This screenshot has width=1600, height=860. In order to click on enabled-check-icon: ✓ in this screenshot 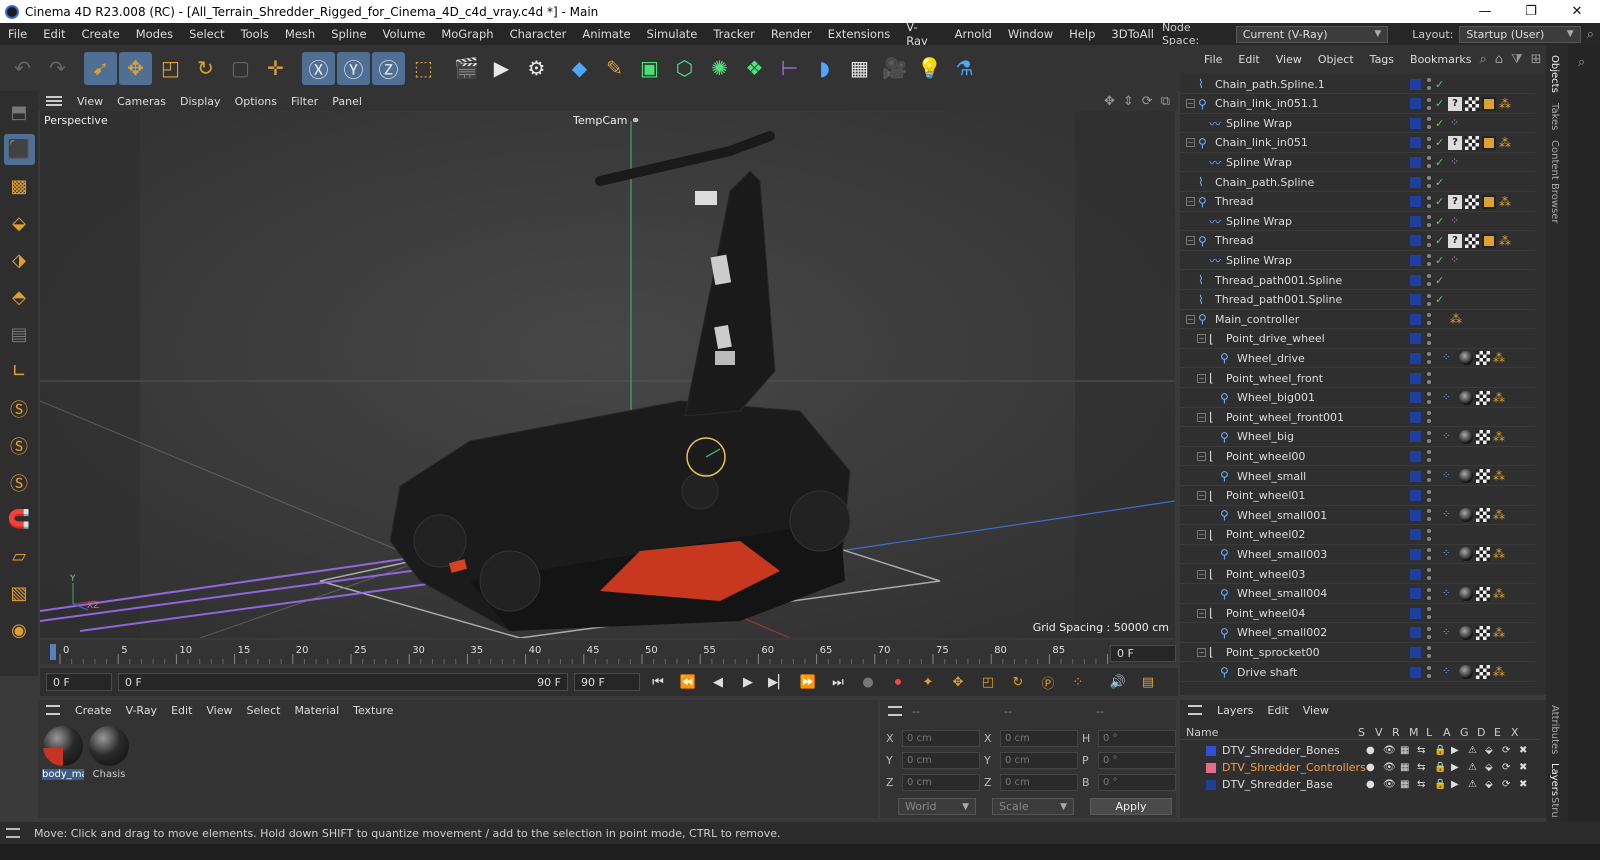, I will do `click(1439, 260)`.